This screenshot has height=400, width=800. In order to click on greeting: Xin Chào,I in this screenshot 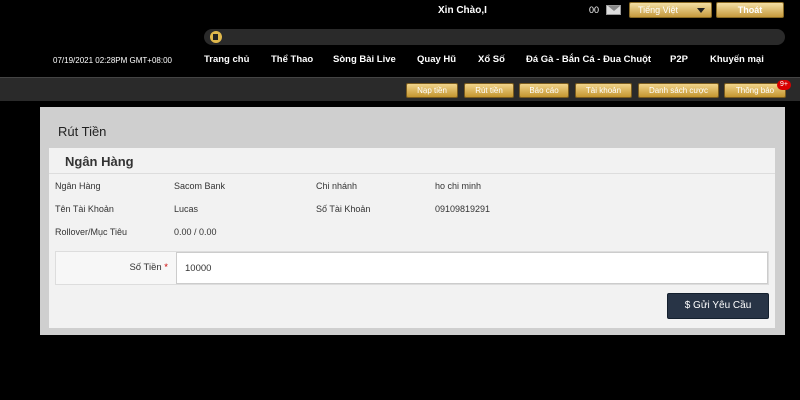, I will do `click(462, 10)`.